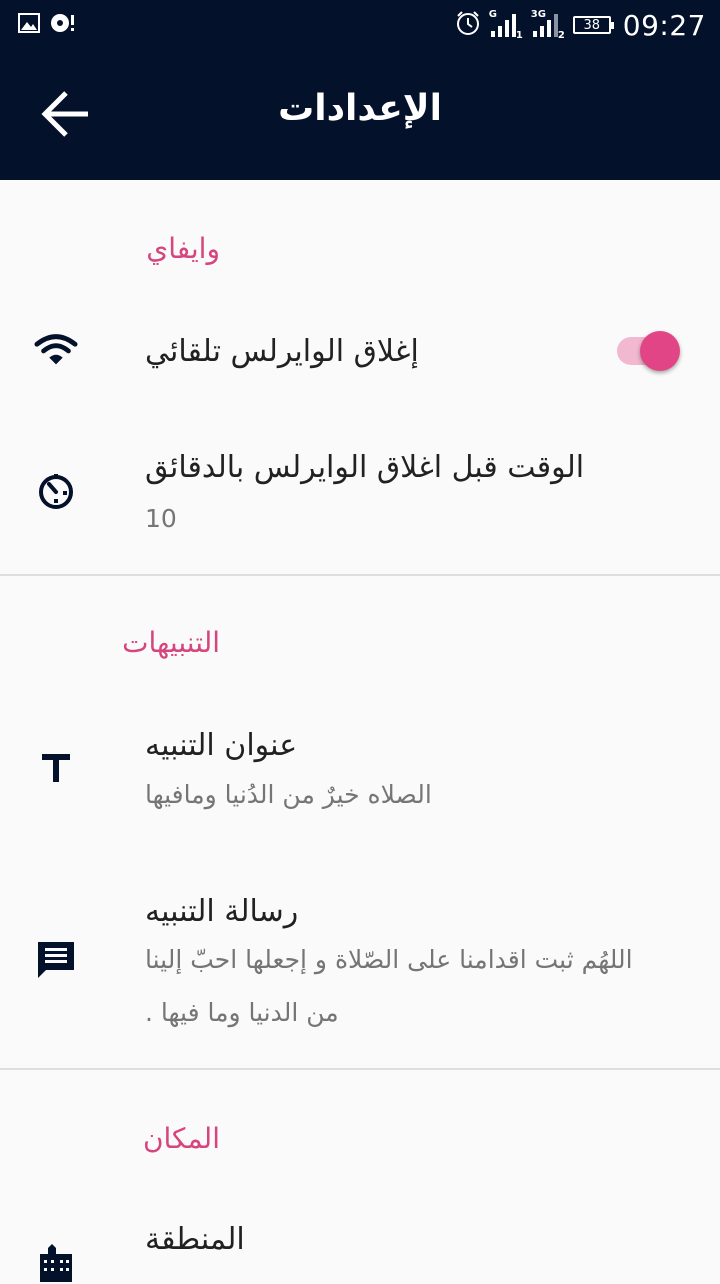 This screenshot has height=1284, width=720. Describe the element at coordinates (56, 768) in the screenshot. I see `text-icon` at that location.